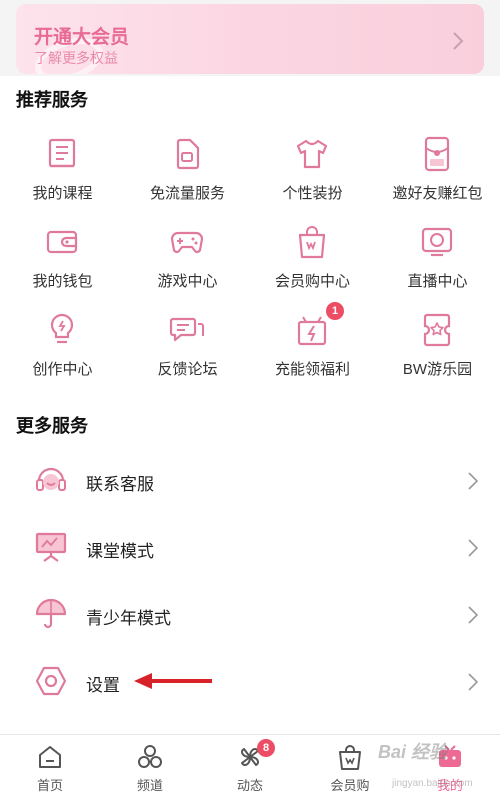 This screenshot has height=801, width=500. Describe the element at coordinates (187, 193) in the screenshot. I see `service-label: 免流量服务` at that location.